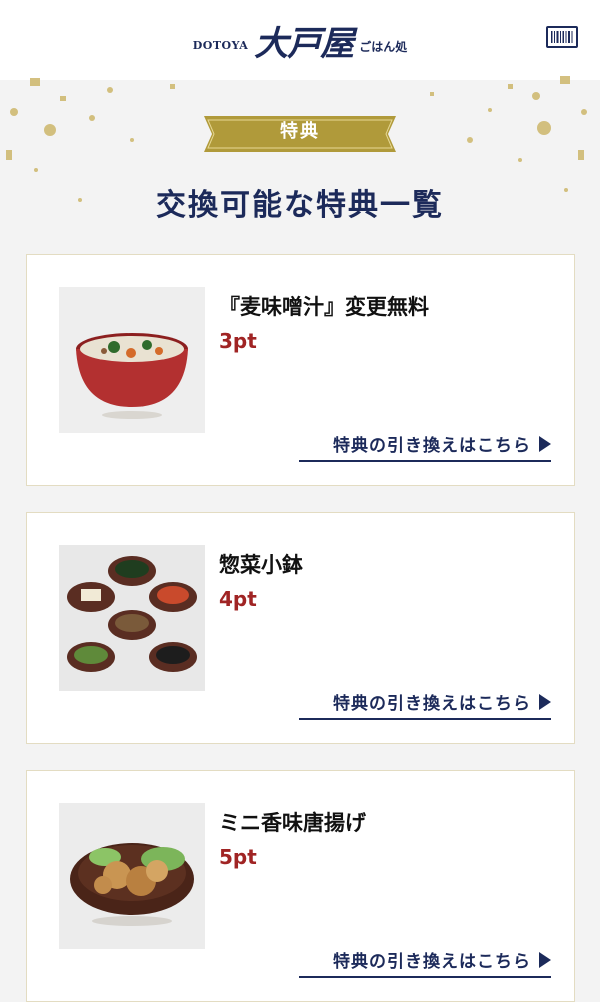  I want to click on benefit-ribbon-badge: 特典, so click(300, 132).